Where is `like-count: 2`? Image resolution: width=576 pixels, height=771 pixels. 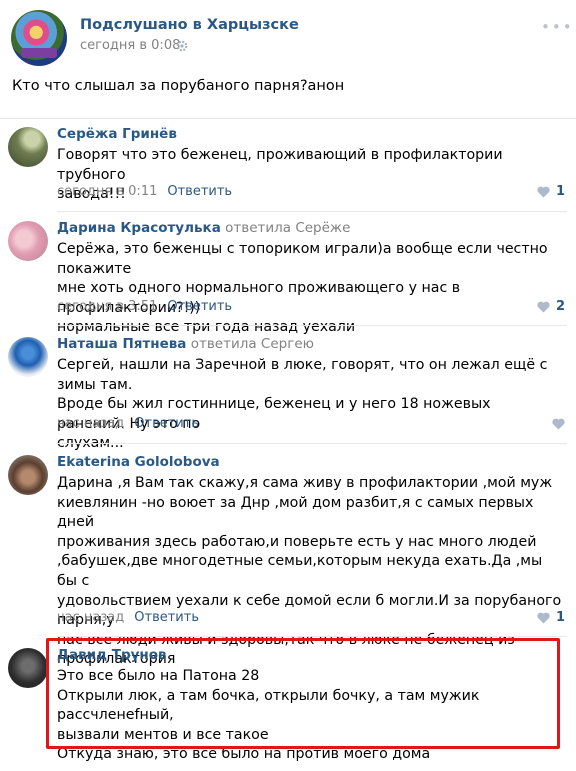
like-count: 2 is located at coordinates (560, 306).